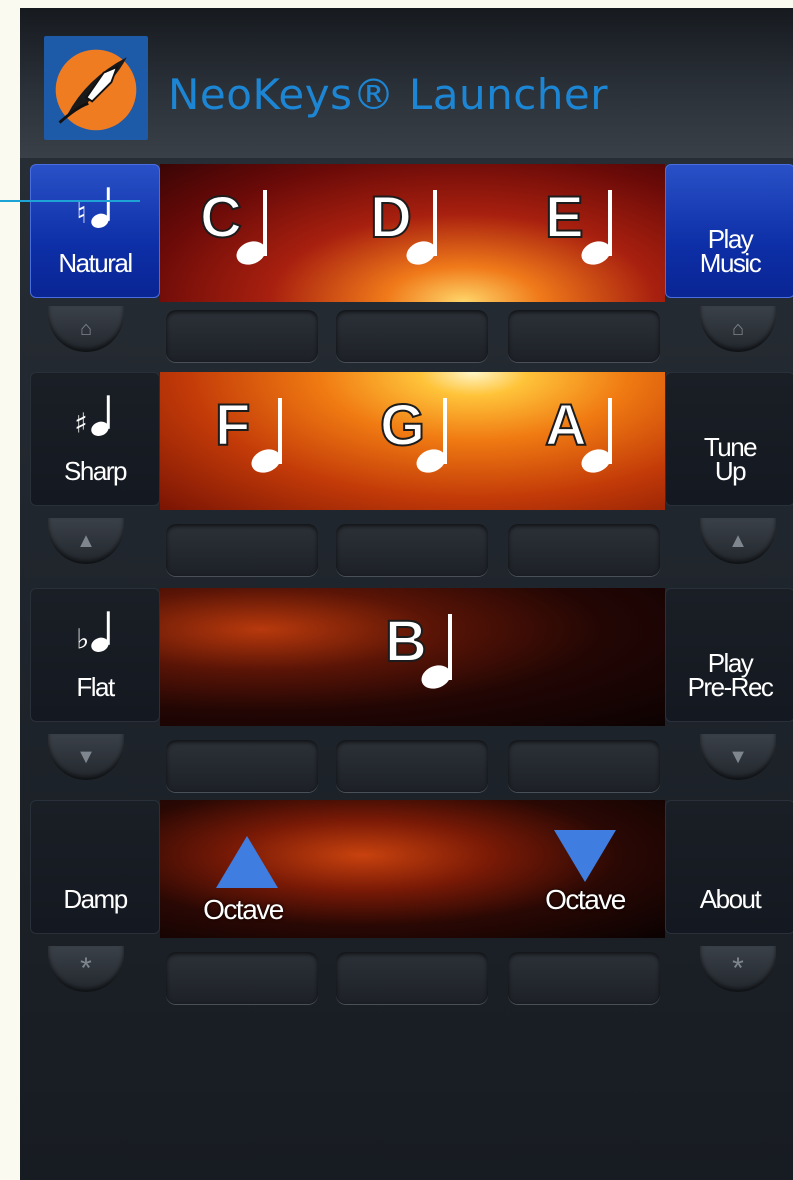 This screenshot has width=793, height=1180. I want to click on note-key-d: D, so click(429, 239).